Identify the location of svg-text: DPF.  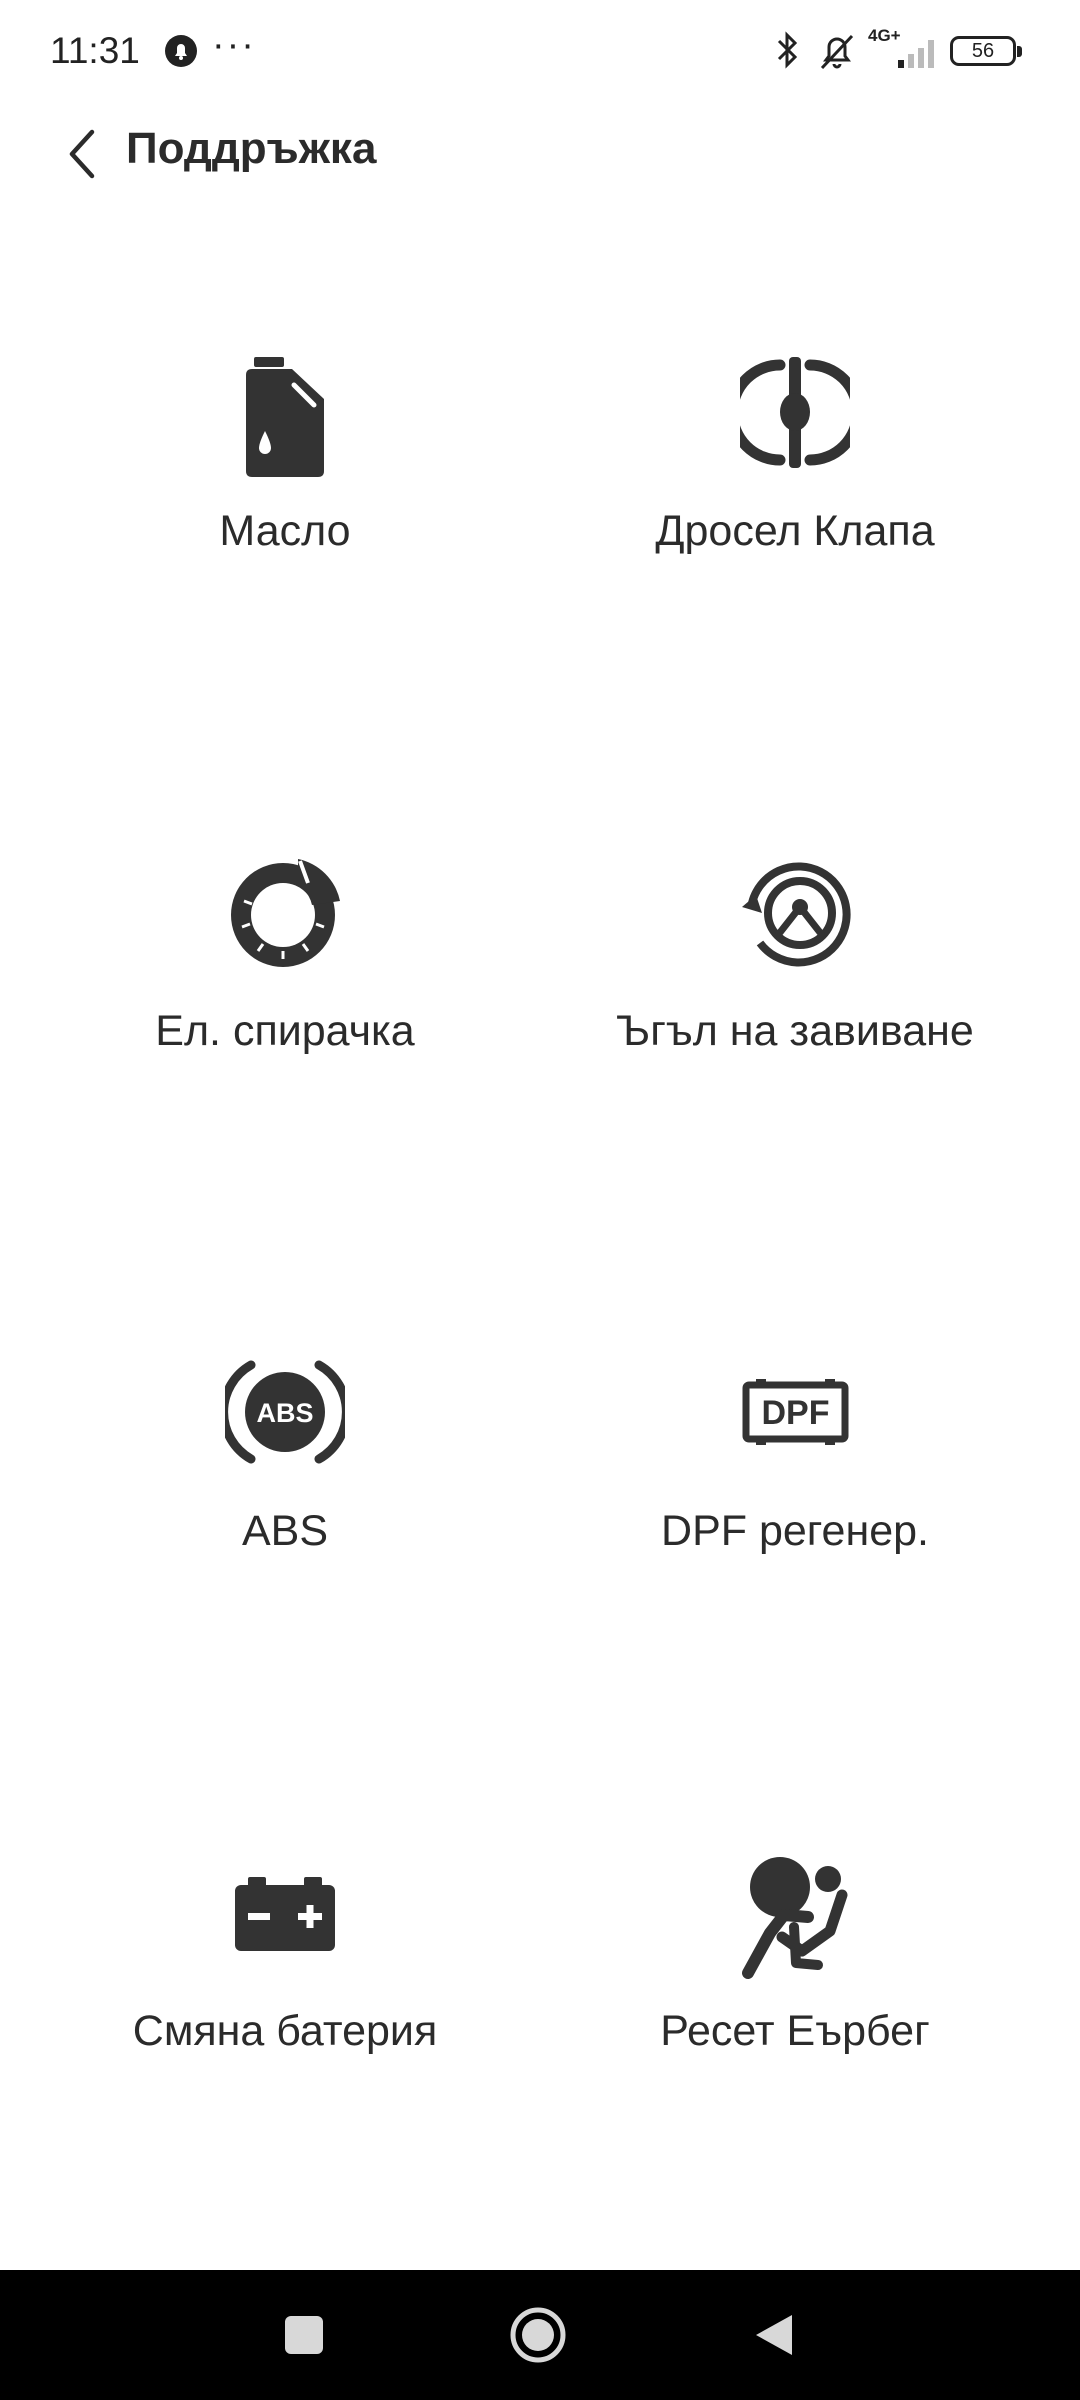
(795, 1413).